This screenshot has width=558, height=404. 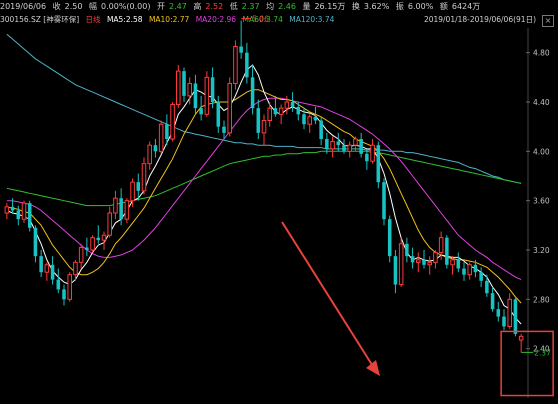 I want to click on y-tick-label: 3.60, so click(x=541, y=201).